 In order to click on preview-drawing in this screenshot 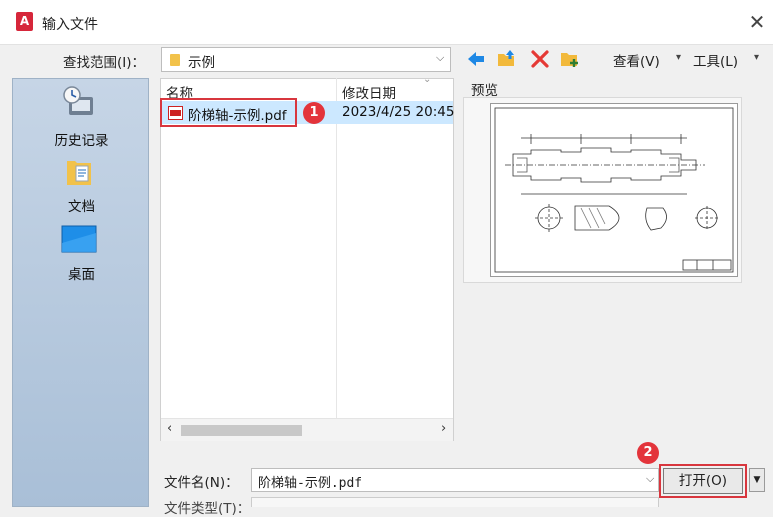, I will do `click(614, 190)`.